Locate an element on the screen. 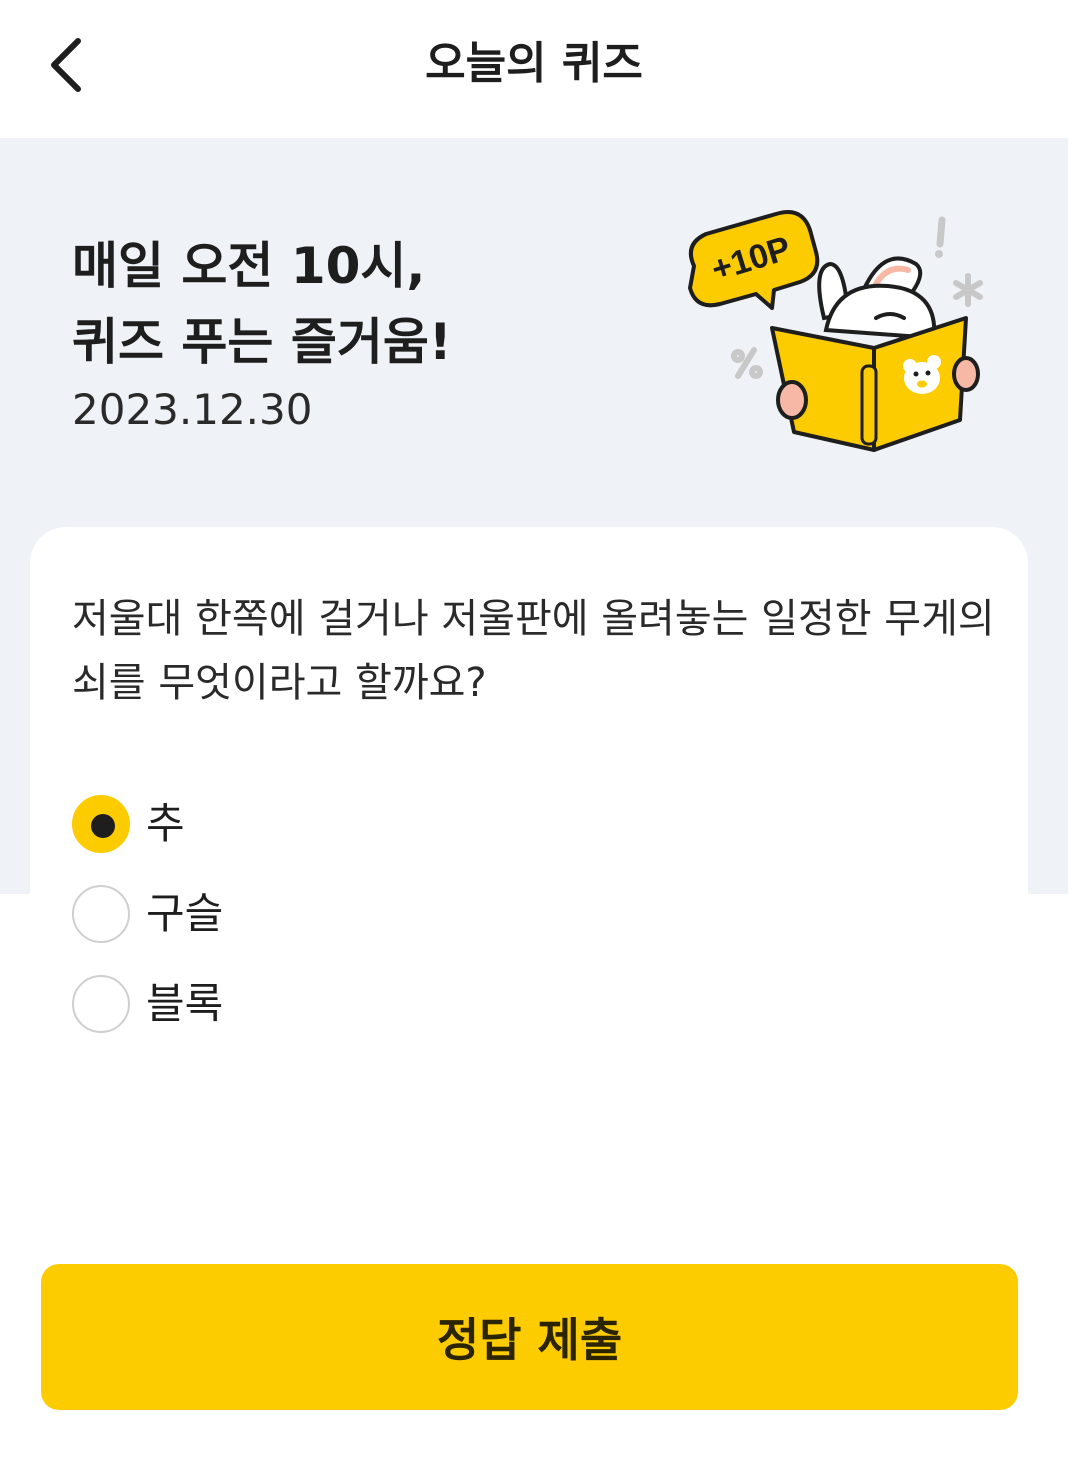 The width and height of the screenshot is (1068, 1480). answer-option-3: 블록 is located at coordinates (322, 1004).